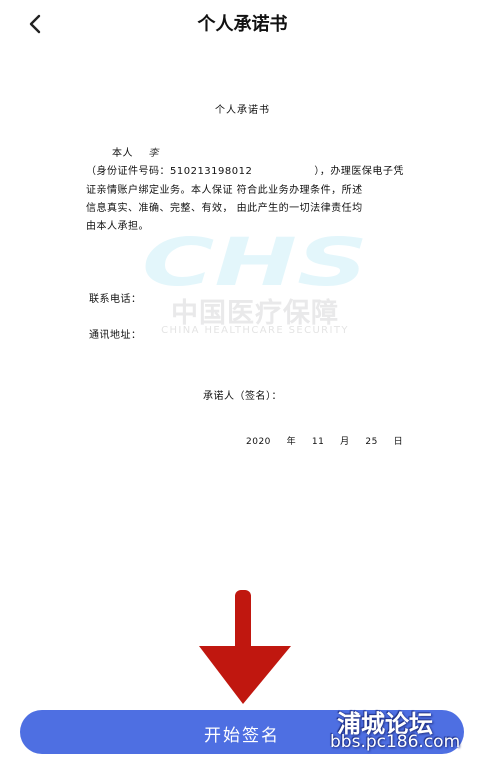 The height and width of the screenshot is (762, 485). I want to click on date-month-unit: 月, so click(345, 442).